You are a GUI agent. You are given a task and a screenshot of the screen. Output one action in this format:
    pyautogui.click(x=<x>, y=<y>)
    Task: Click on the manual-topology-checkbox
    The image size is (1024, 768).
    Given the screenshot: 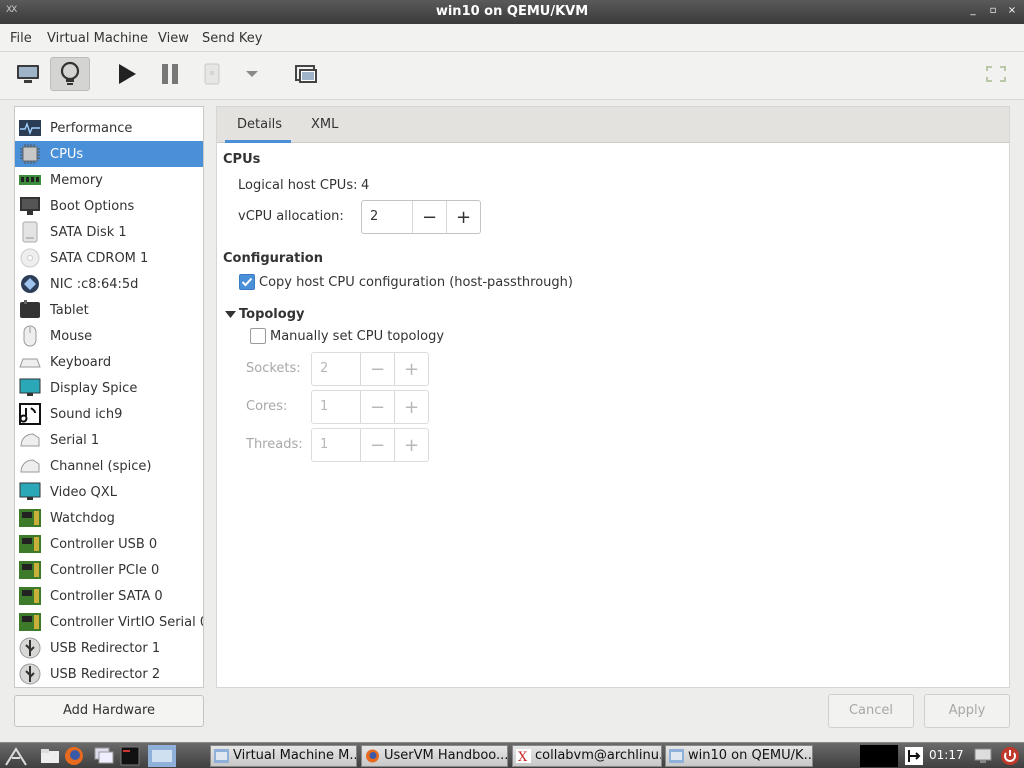 What is the action you would take?
    pyautogui.click(x=258, y=336)
    